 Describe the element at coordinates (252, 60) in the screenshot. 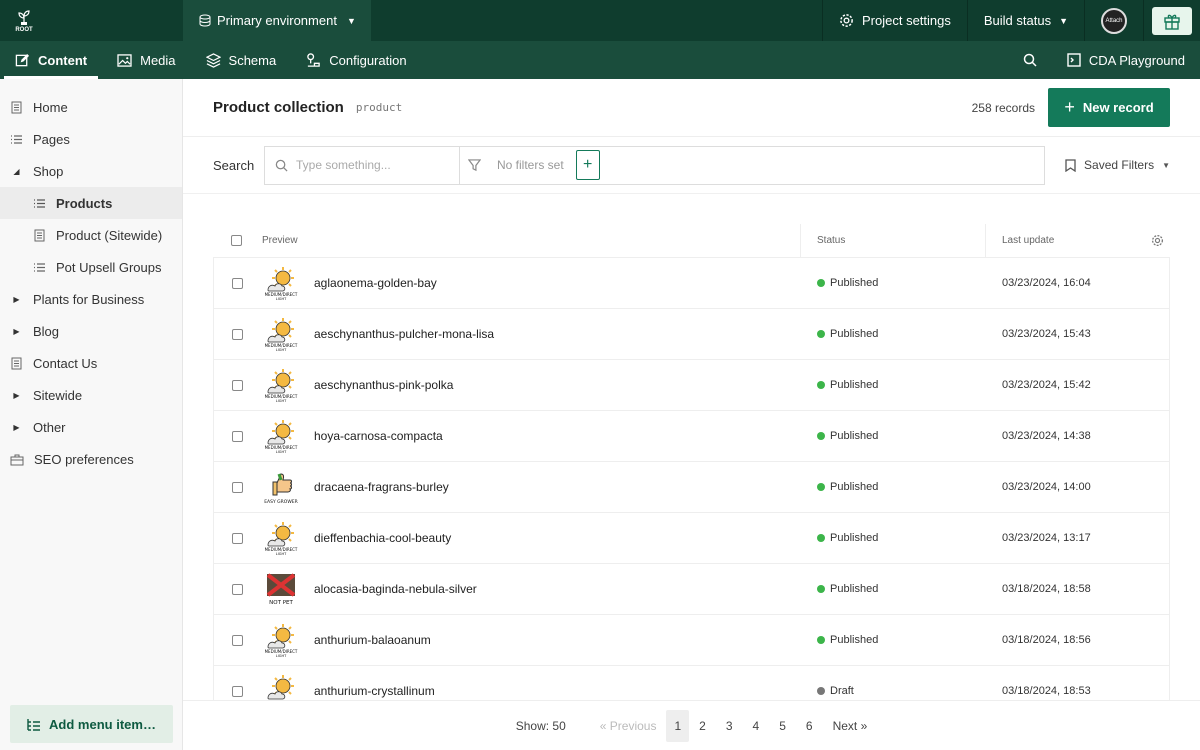

I see `tab-label: Schema` at that location.